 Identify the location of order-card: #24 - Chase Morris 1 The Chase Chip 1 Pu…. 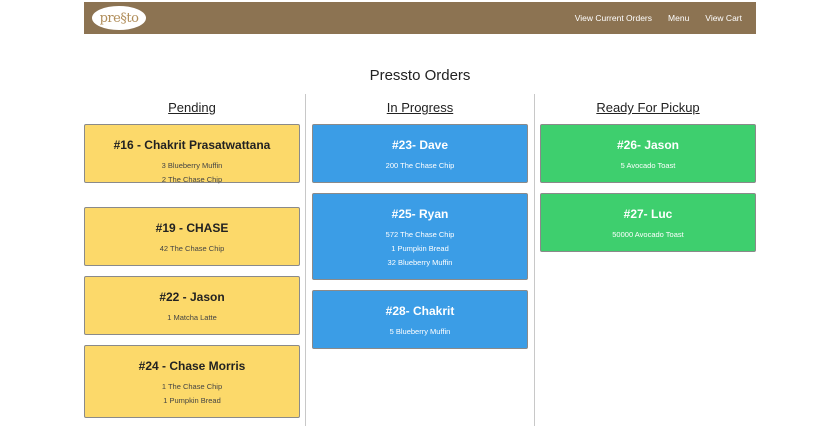
(192, 381).